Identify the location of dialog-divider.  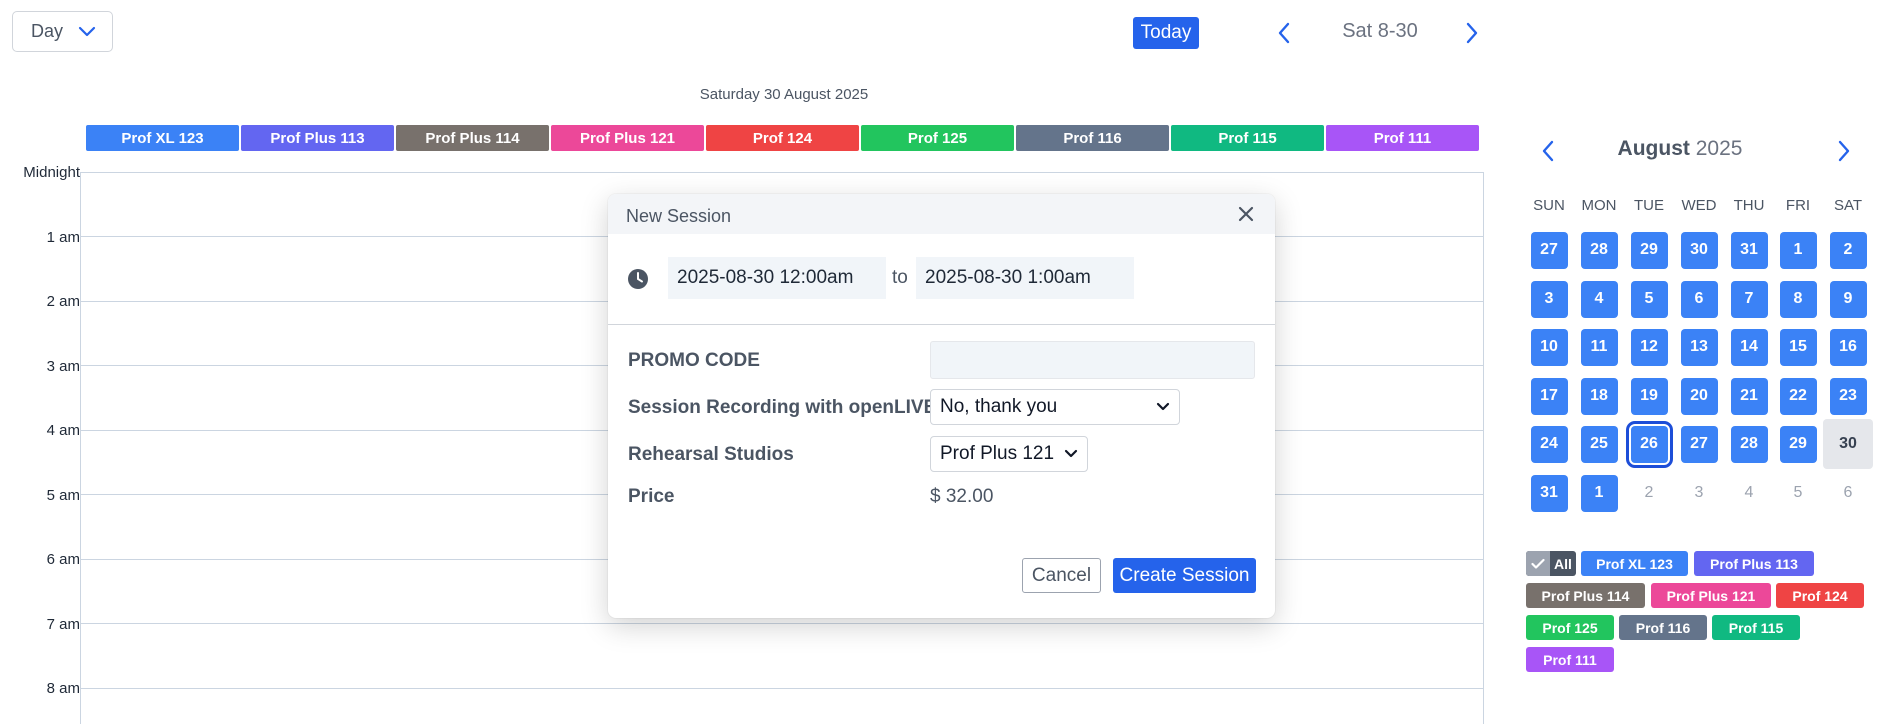
(941, 324).